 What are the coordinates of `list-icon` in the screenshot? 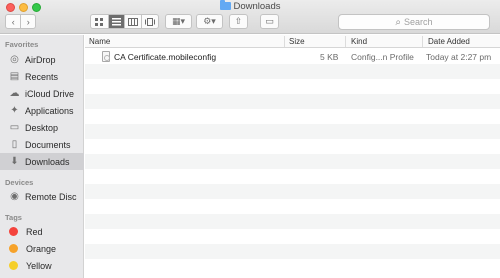 It's located at (117, 21).